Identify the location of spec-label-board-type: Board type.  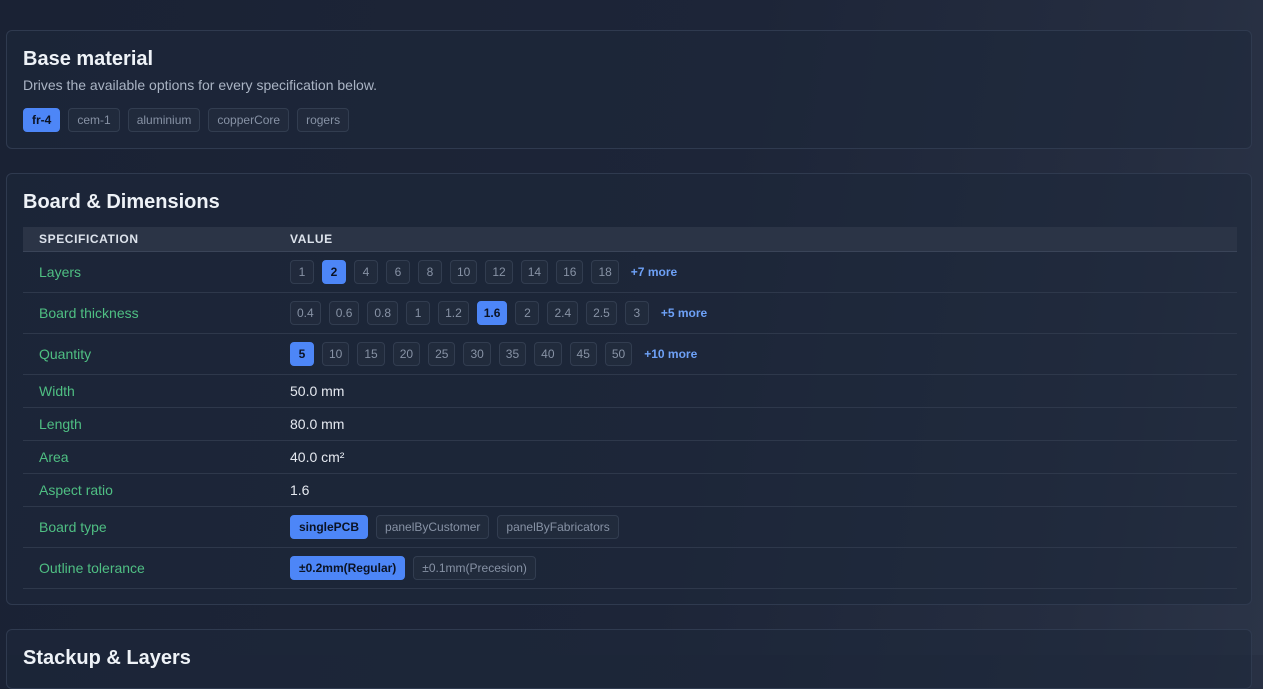
(73, 527).